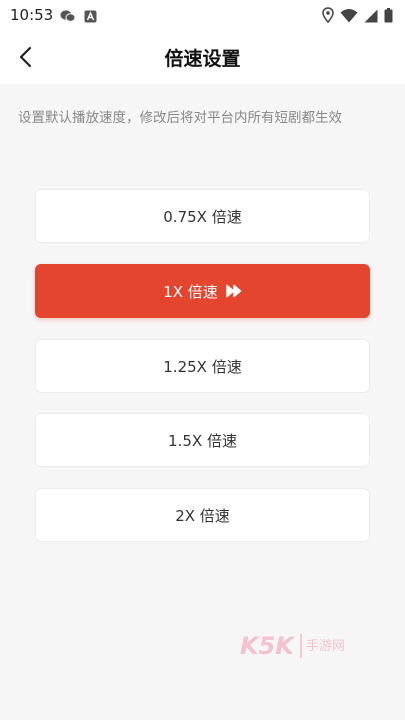  I want to click on status-bar: 10:53, so click(202, 15).